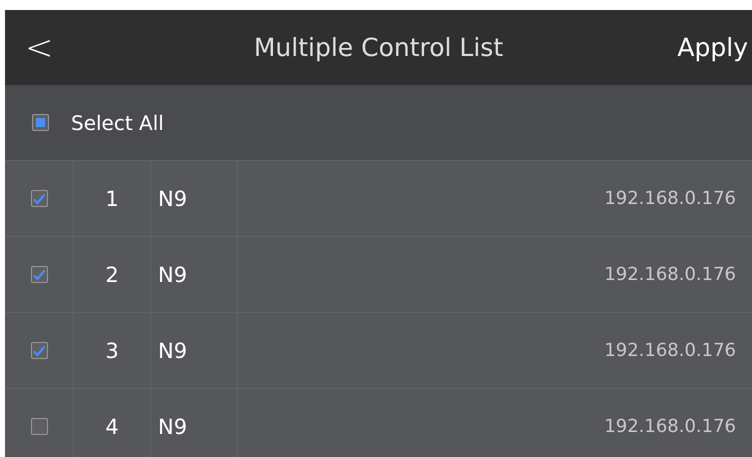 The width and height of the screenshot is (752, 457). What do you see at coordinates (712, 47) in the screenshot?
I see `apply-button: Apply` at bounding box center [712, 47].